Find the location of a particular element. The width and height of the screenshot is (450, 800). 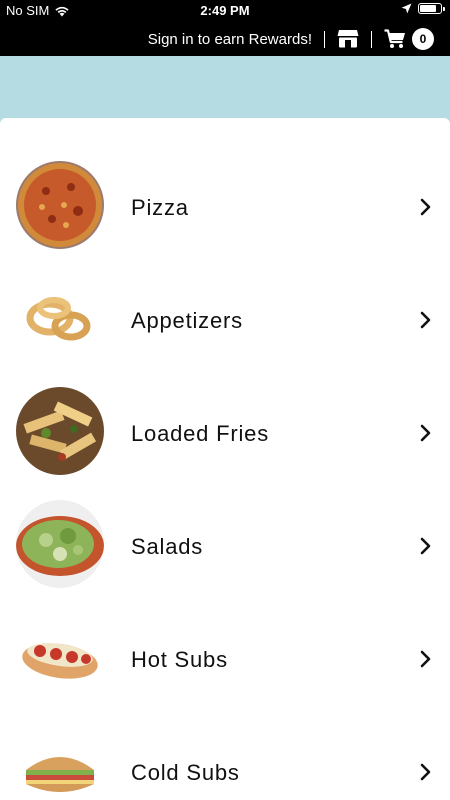

menu-item-cold-subs: Cold Subs is located at coordinates (225, 758).